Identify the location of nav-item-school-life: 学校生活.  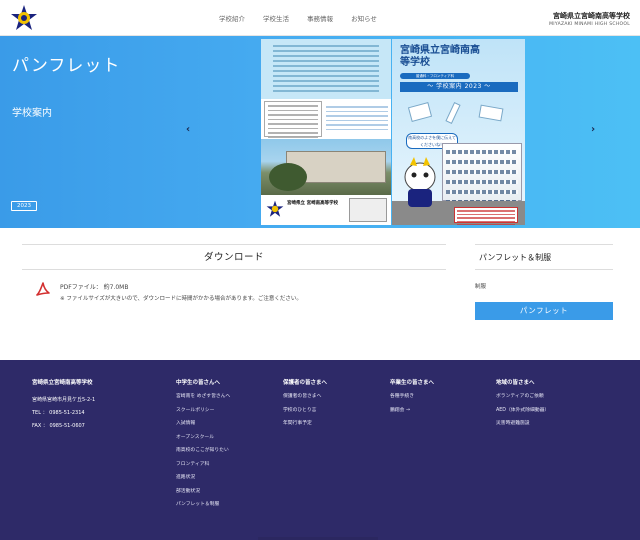
(276, 18).